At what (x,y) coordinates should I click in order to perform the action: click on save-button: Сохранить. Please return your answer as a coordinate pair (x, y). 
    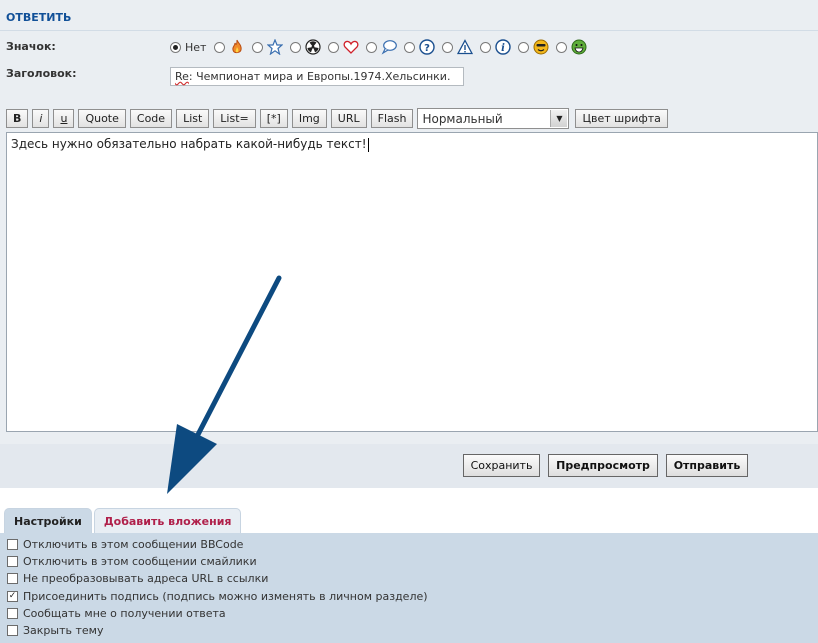
    Looking at the image, I should click on (501, 465).